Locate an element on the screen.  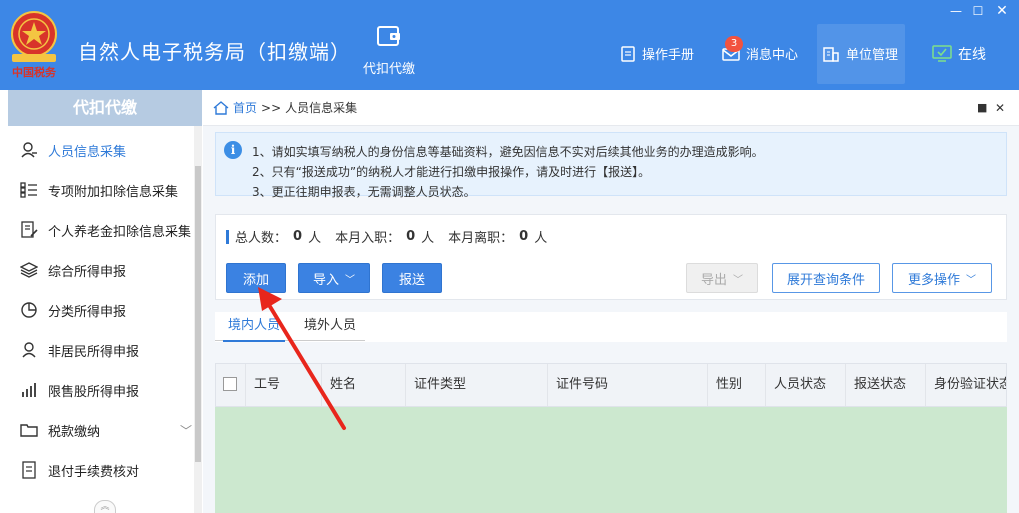
col-id-type: 证件类型 is located at coordinates (477, 385).